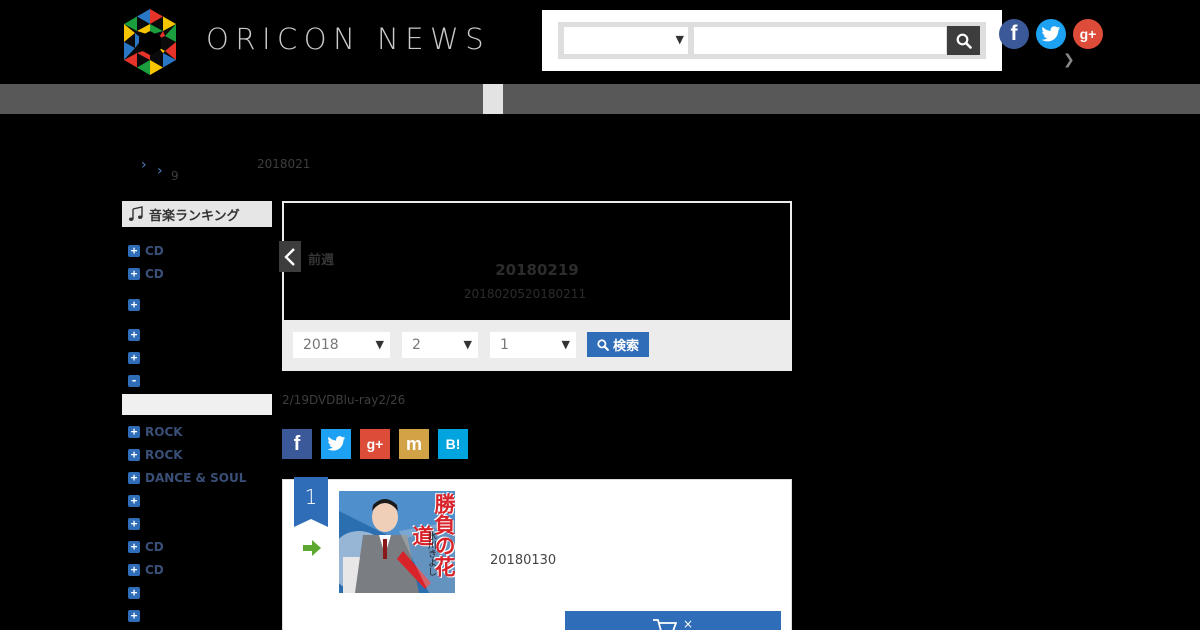 The height and width of the screenshot is (630, 1200). Describe the element at coordinates (197, 404) in the screenshot. I see `sidebar-selected-item` at that location.